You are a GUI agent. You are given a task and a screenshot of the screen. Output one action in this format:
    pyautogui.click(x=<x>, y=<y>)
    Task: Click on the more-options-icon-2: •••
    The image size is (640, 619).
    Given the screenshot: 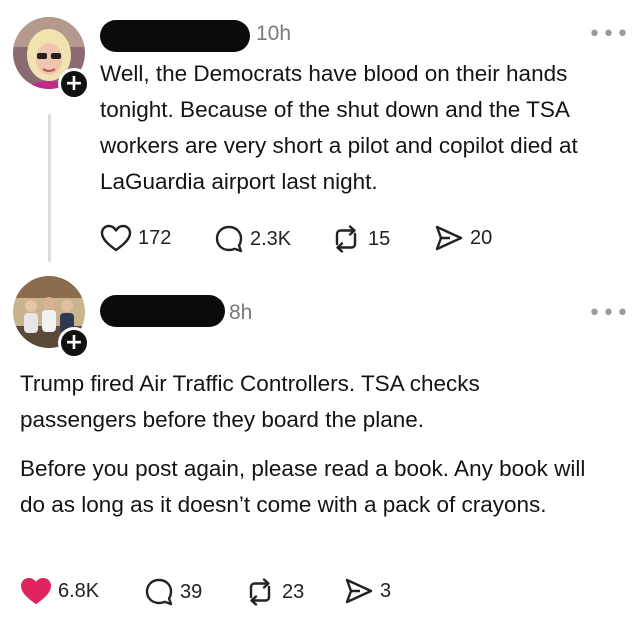 What is the action you would take?
    pyautogui.click(x=609, y=313)
    